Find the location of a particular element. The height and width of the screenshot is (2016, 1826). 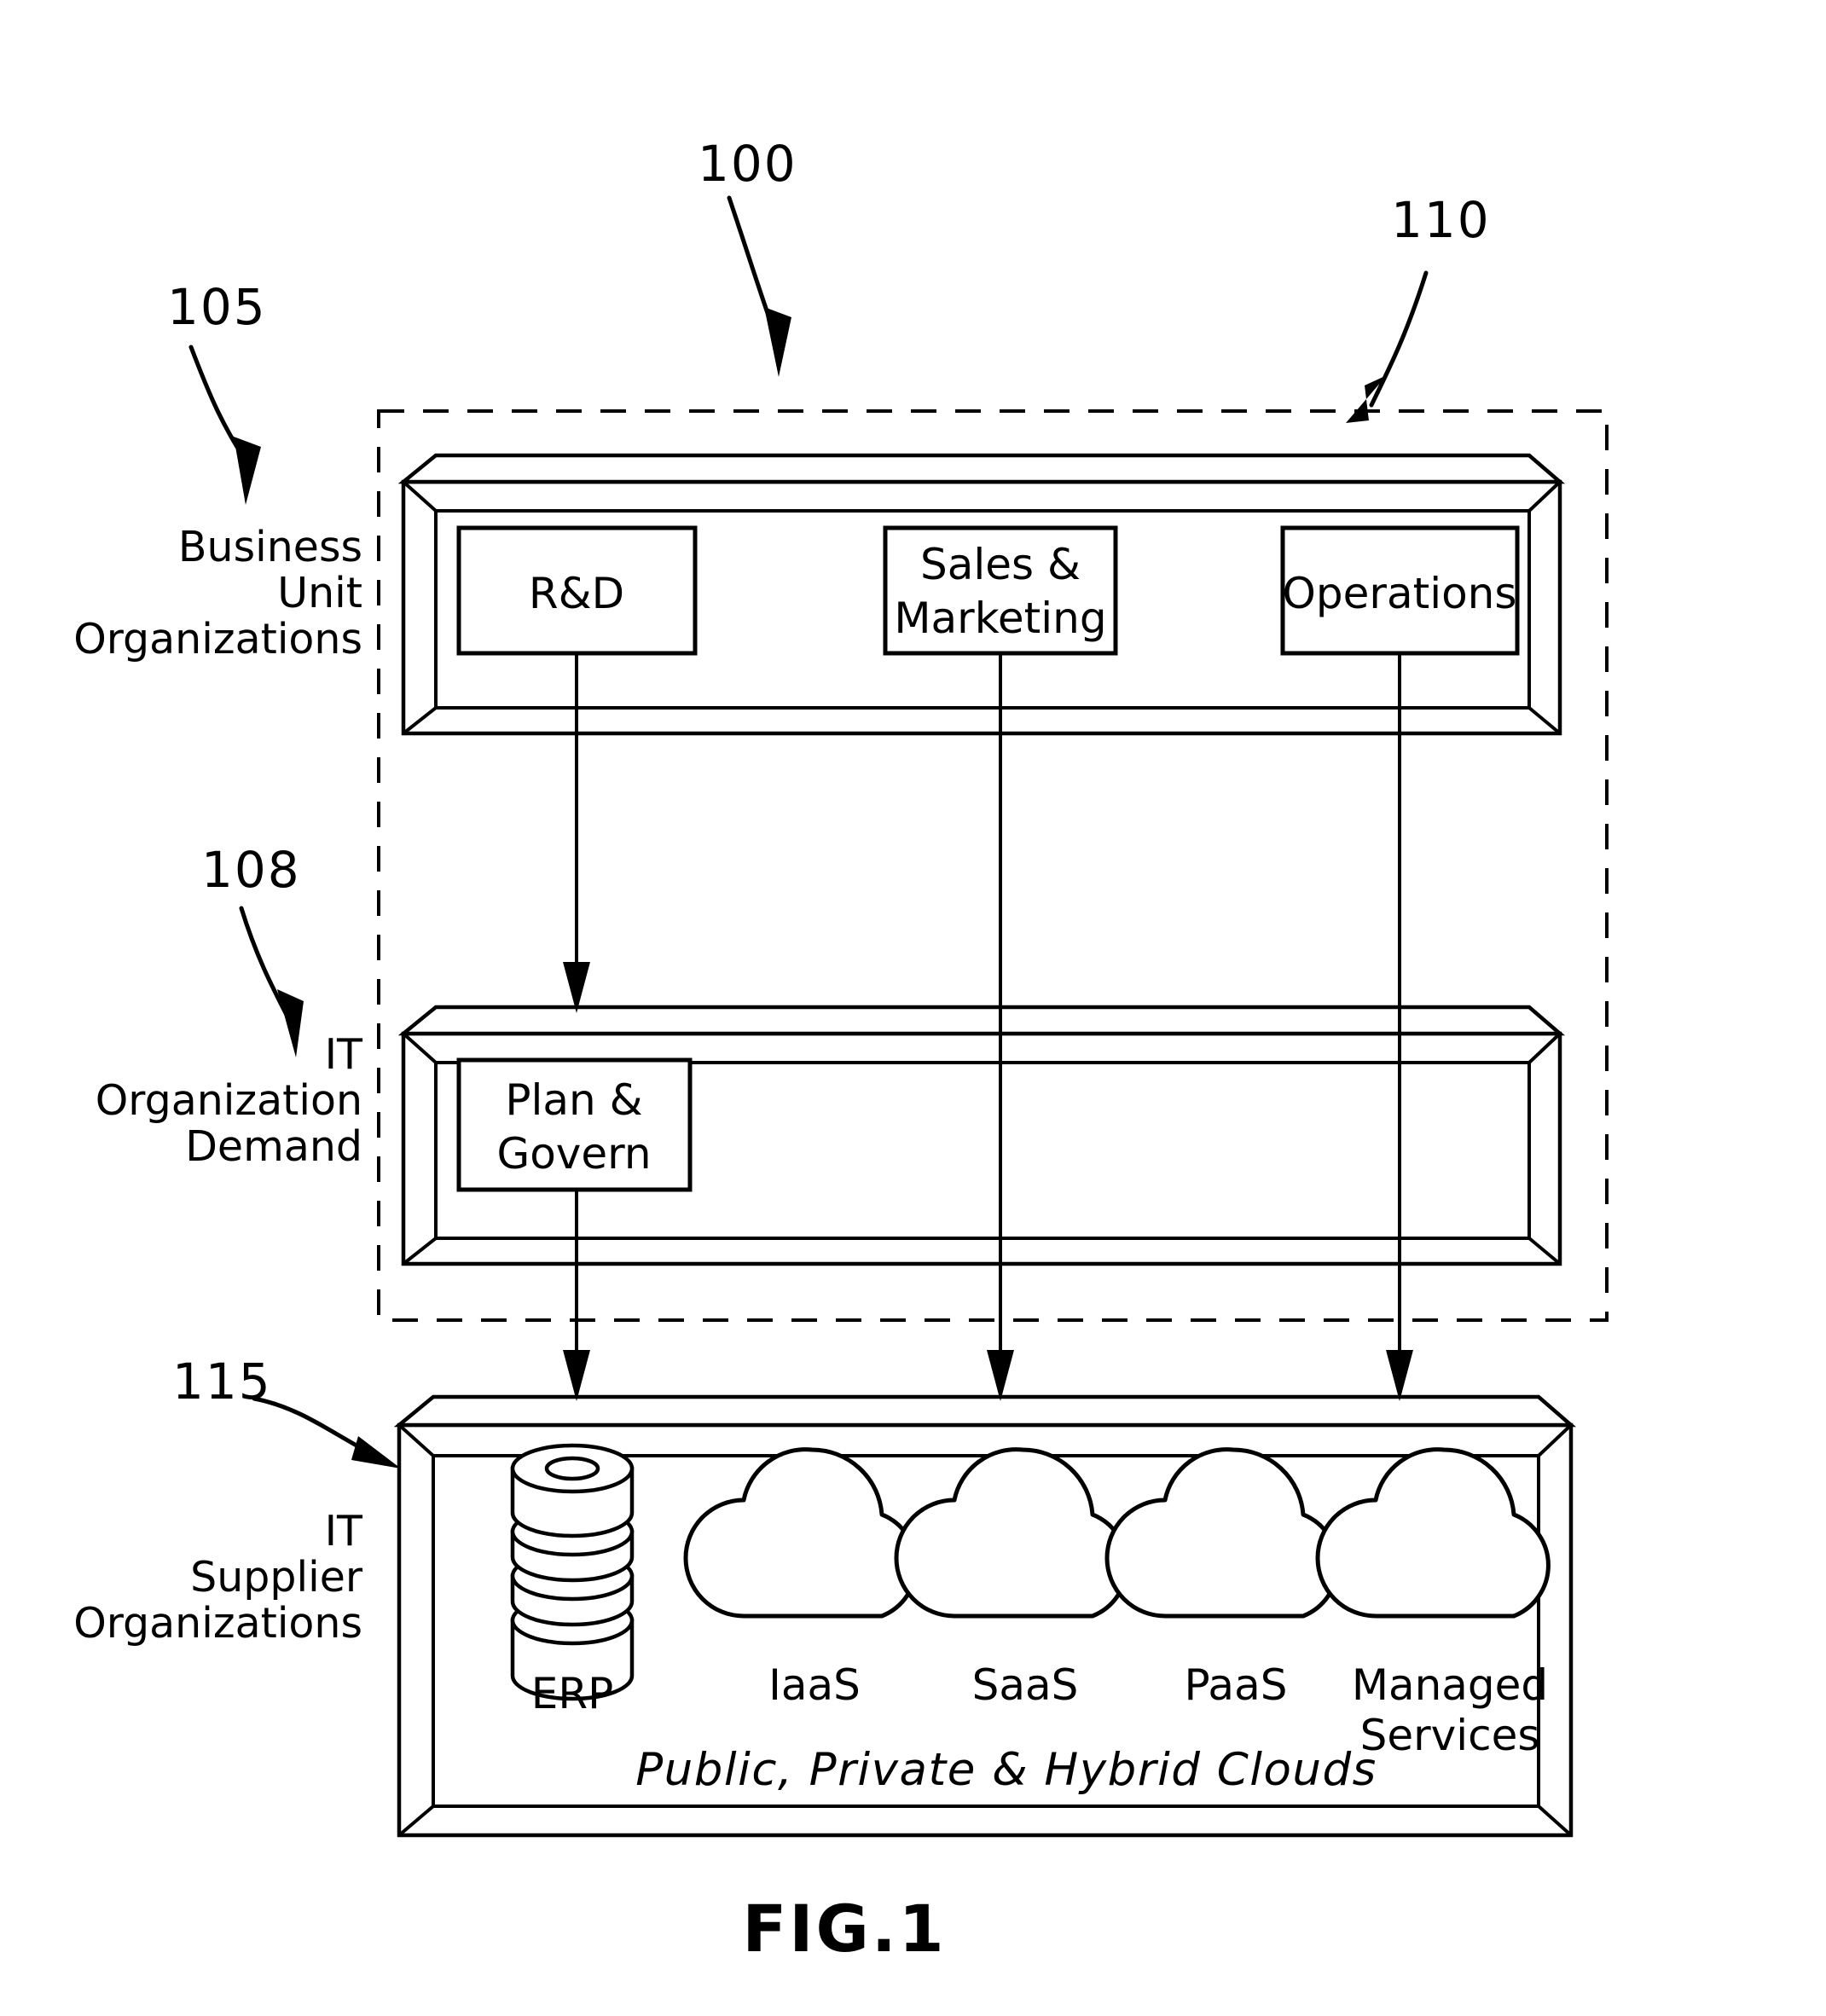

box-sales-marketing-label-line1: Sales & is located at coordinates (1001, 564).